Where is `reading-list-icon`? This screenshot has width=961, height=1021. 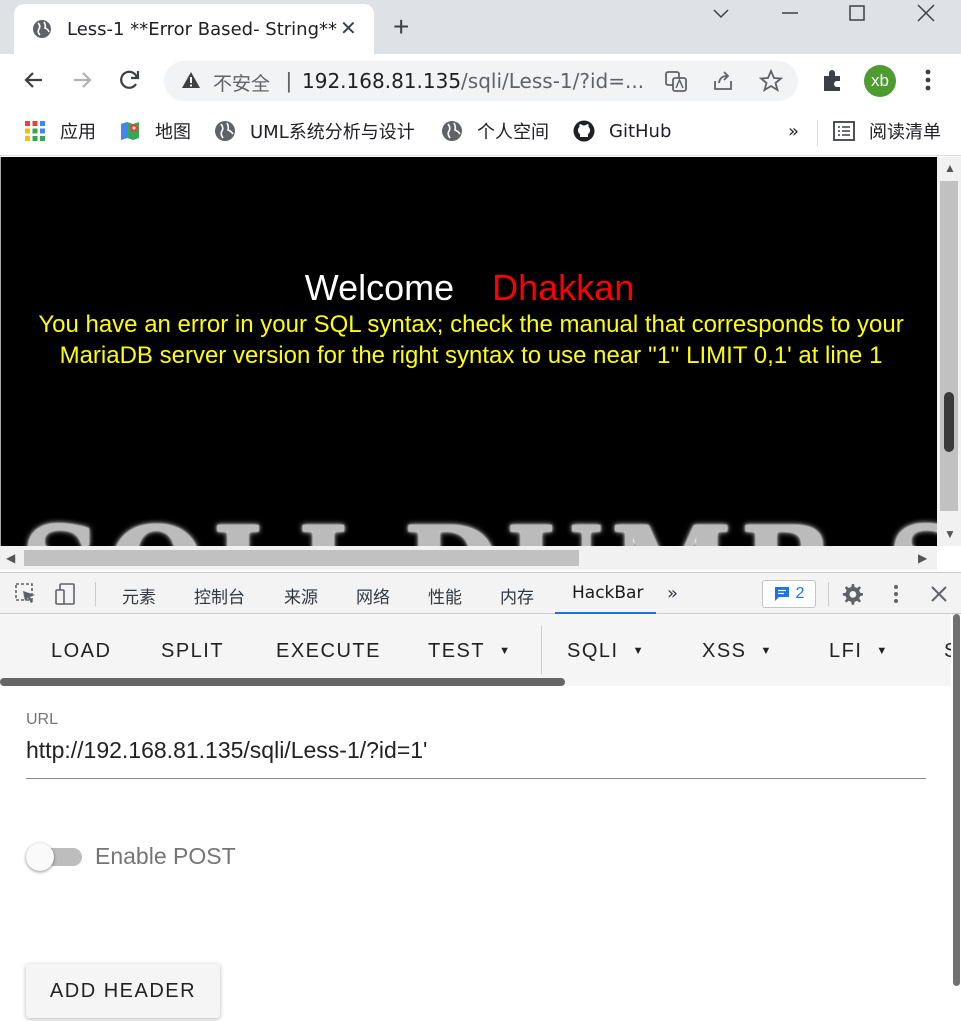 reading-list-icon is located at coordinates (844, 131).